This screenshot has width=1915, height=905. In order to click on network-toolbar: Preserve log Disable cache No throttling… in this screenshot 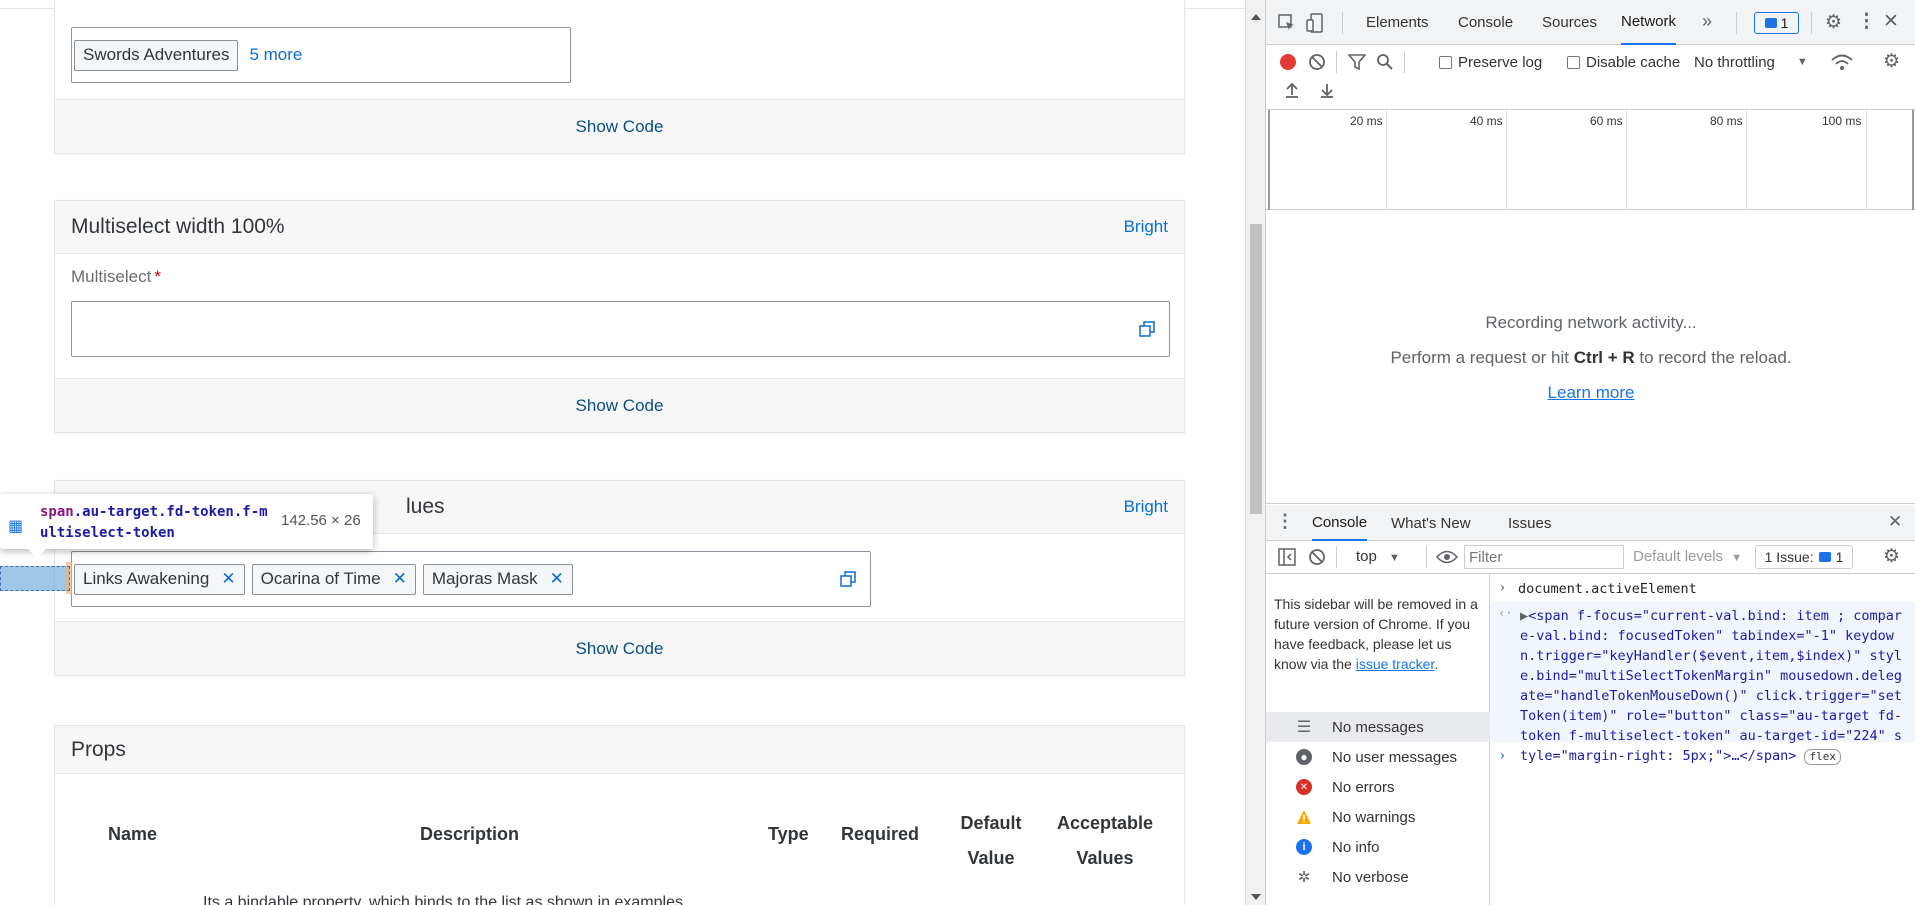, I will do `click(1590, 77)`.